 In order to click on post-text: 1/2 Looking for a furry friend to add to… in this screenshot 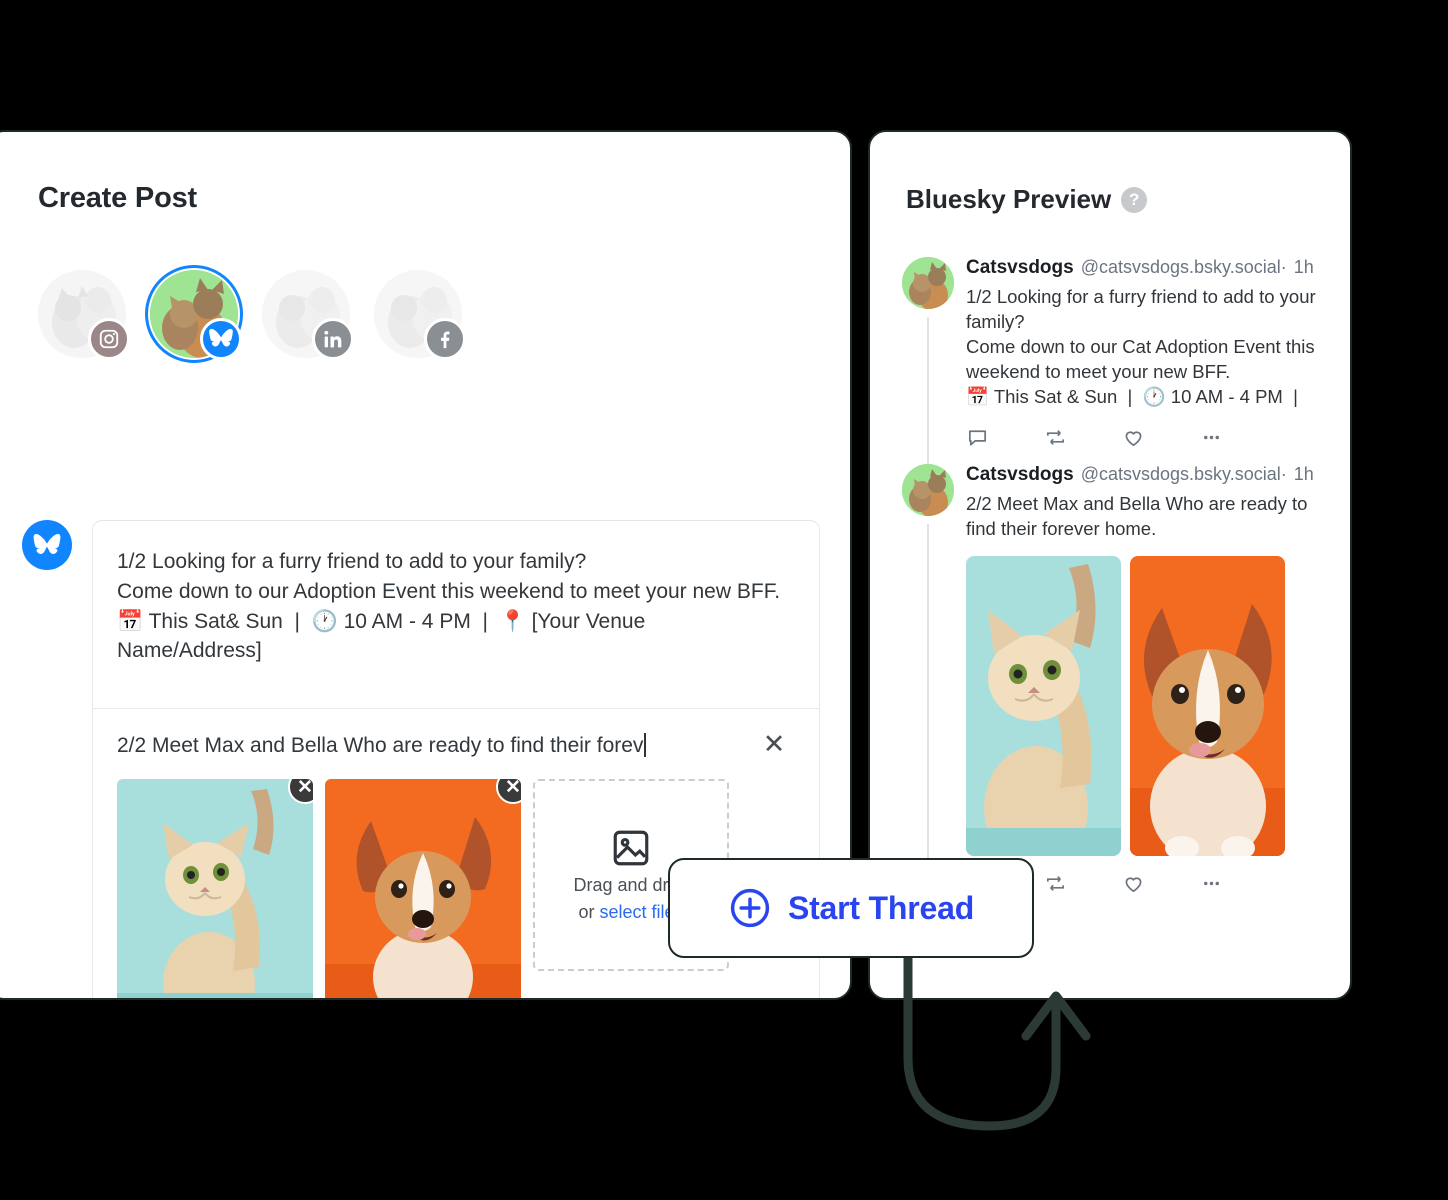, I will do `click(1141, 346)`.